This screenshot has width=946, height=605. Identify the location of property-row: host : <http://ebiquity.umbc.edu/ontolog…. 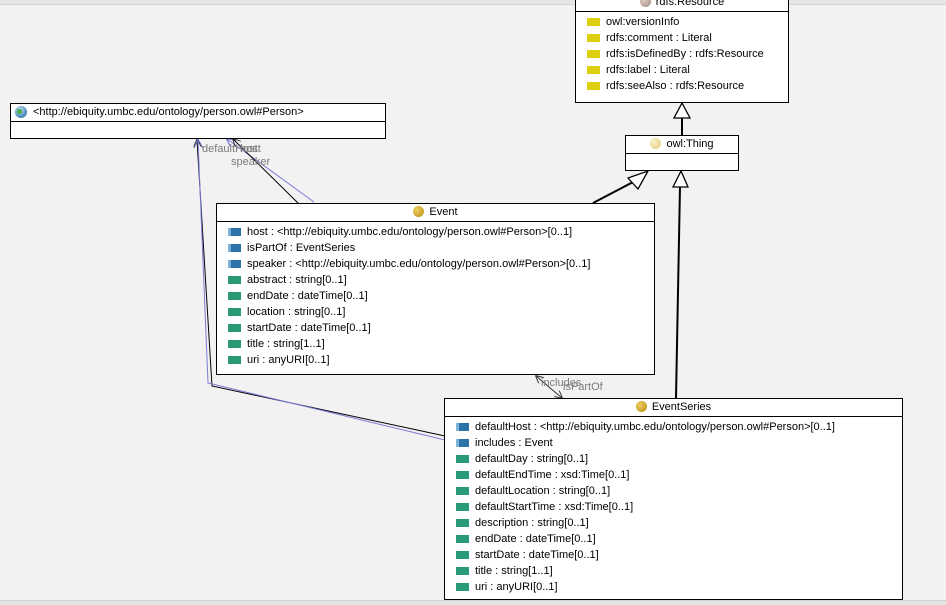
(435, 232).